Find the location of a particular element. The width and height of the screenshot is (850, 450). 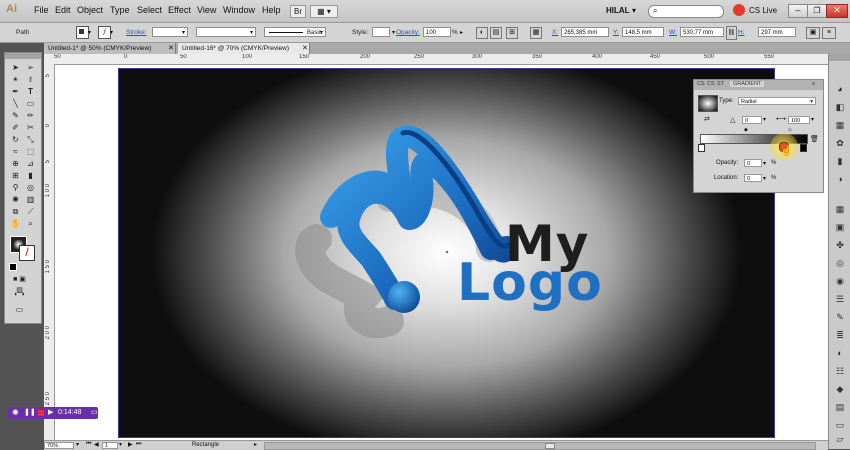

default-colors-icon is located at coordinates (13, 267).